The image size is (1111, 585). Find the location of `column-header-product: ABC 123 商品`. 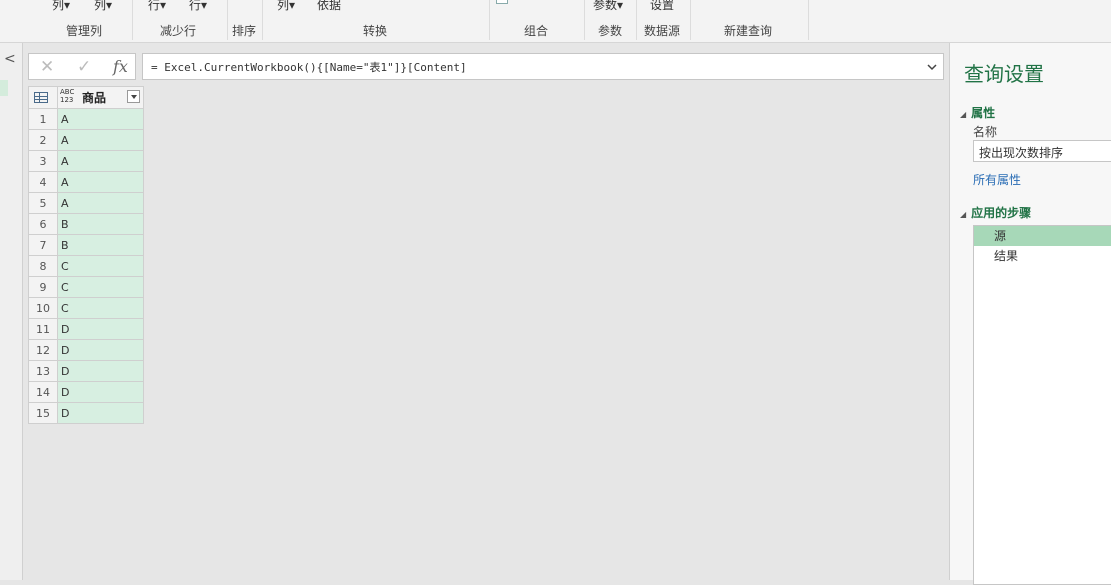

column-header-product: ABC 123 商品 is located at coordinates (100, 97).